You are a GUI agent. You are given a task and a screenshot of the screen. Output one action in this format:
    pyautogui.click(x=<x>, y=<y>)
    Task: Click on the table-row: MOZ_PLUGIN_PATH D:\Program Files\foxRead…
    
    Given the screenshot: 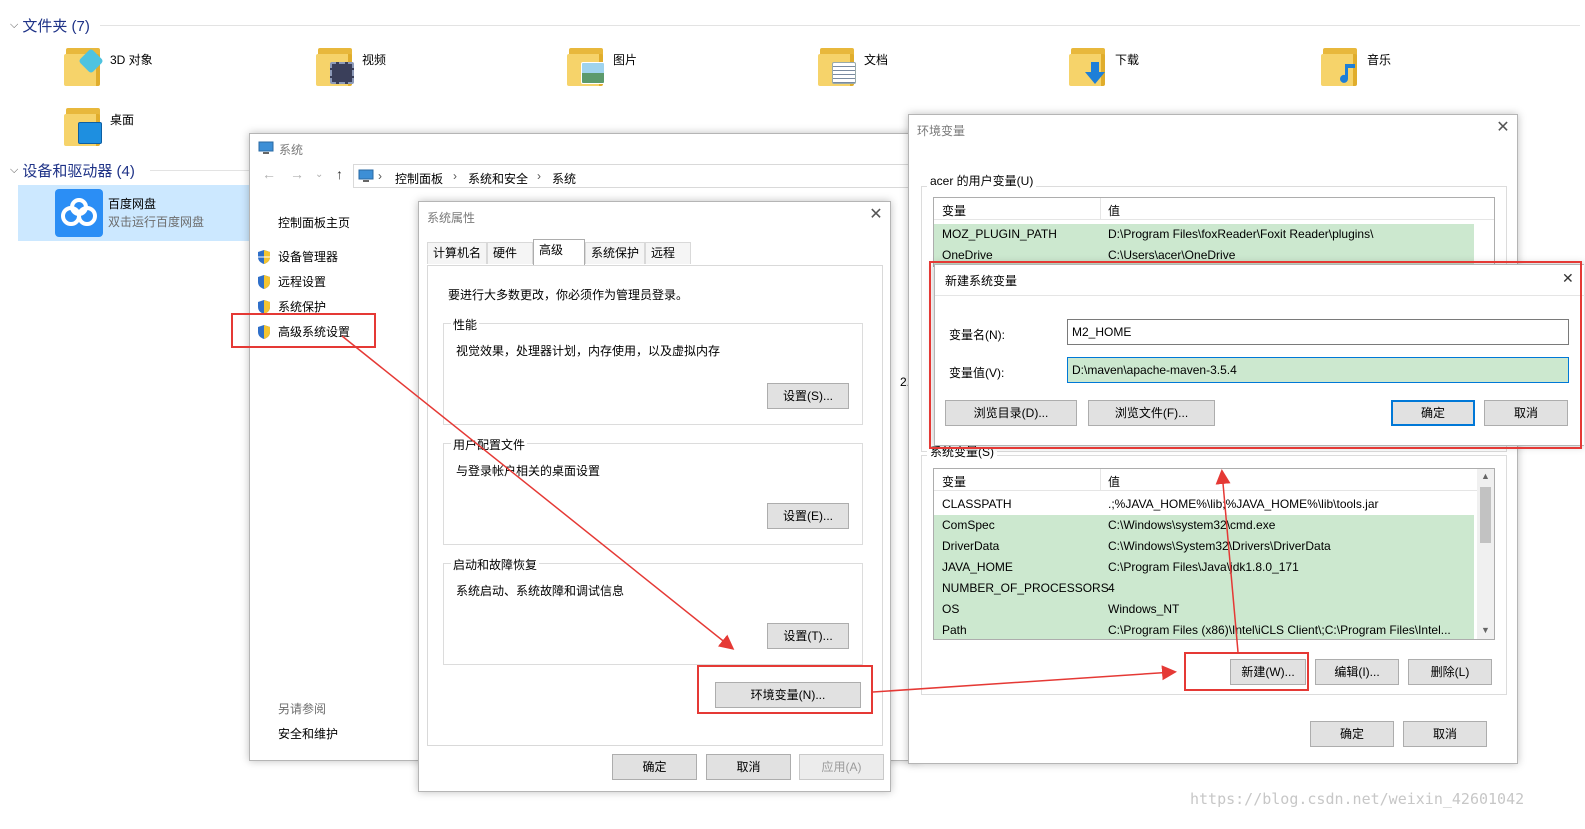 What is the action you would take?
    pyautogui.click(x=1204, y=234)
    